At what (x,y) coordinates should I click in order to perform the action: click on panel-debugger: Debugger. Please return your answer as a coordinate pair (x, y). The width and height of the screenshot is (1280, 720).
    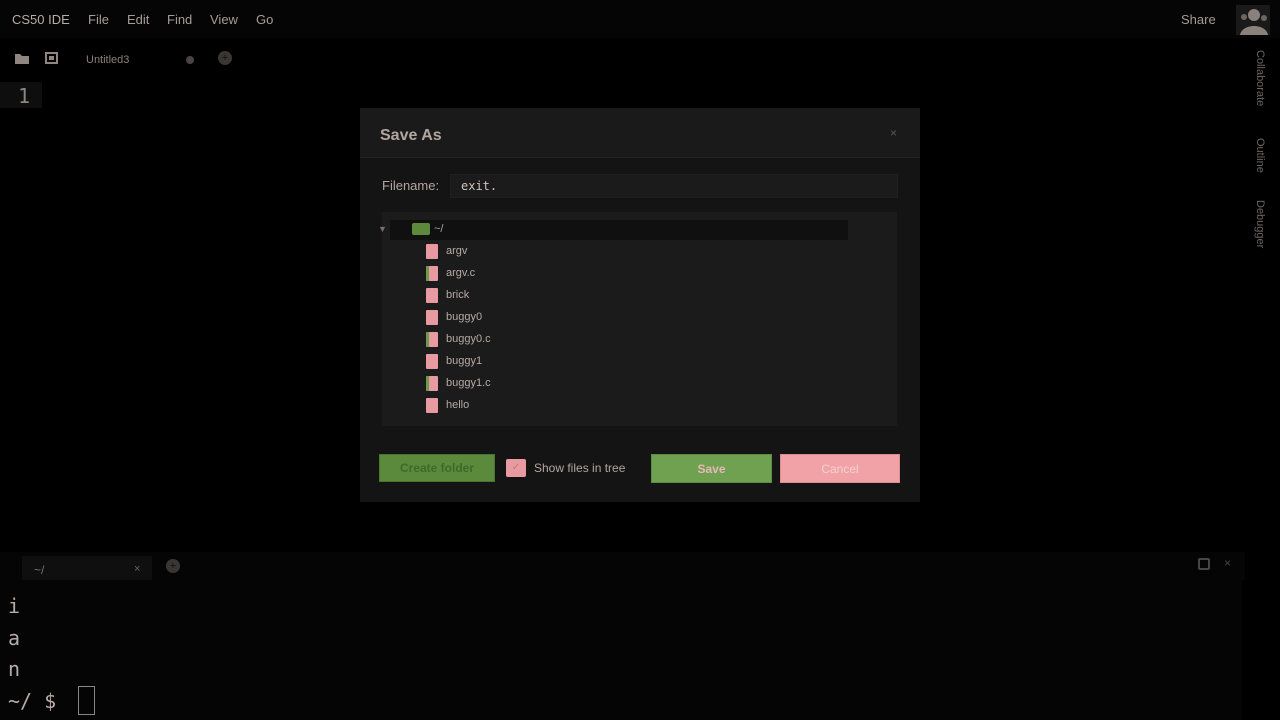
    Looking at the image, I should click on (1260, 224).